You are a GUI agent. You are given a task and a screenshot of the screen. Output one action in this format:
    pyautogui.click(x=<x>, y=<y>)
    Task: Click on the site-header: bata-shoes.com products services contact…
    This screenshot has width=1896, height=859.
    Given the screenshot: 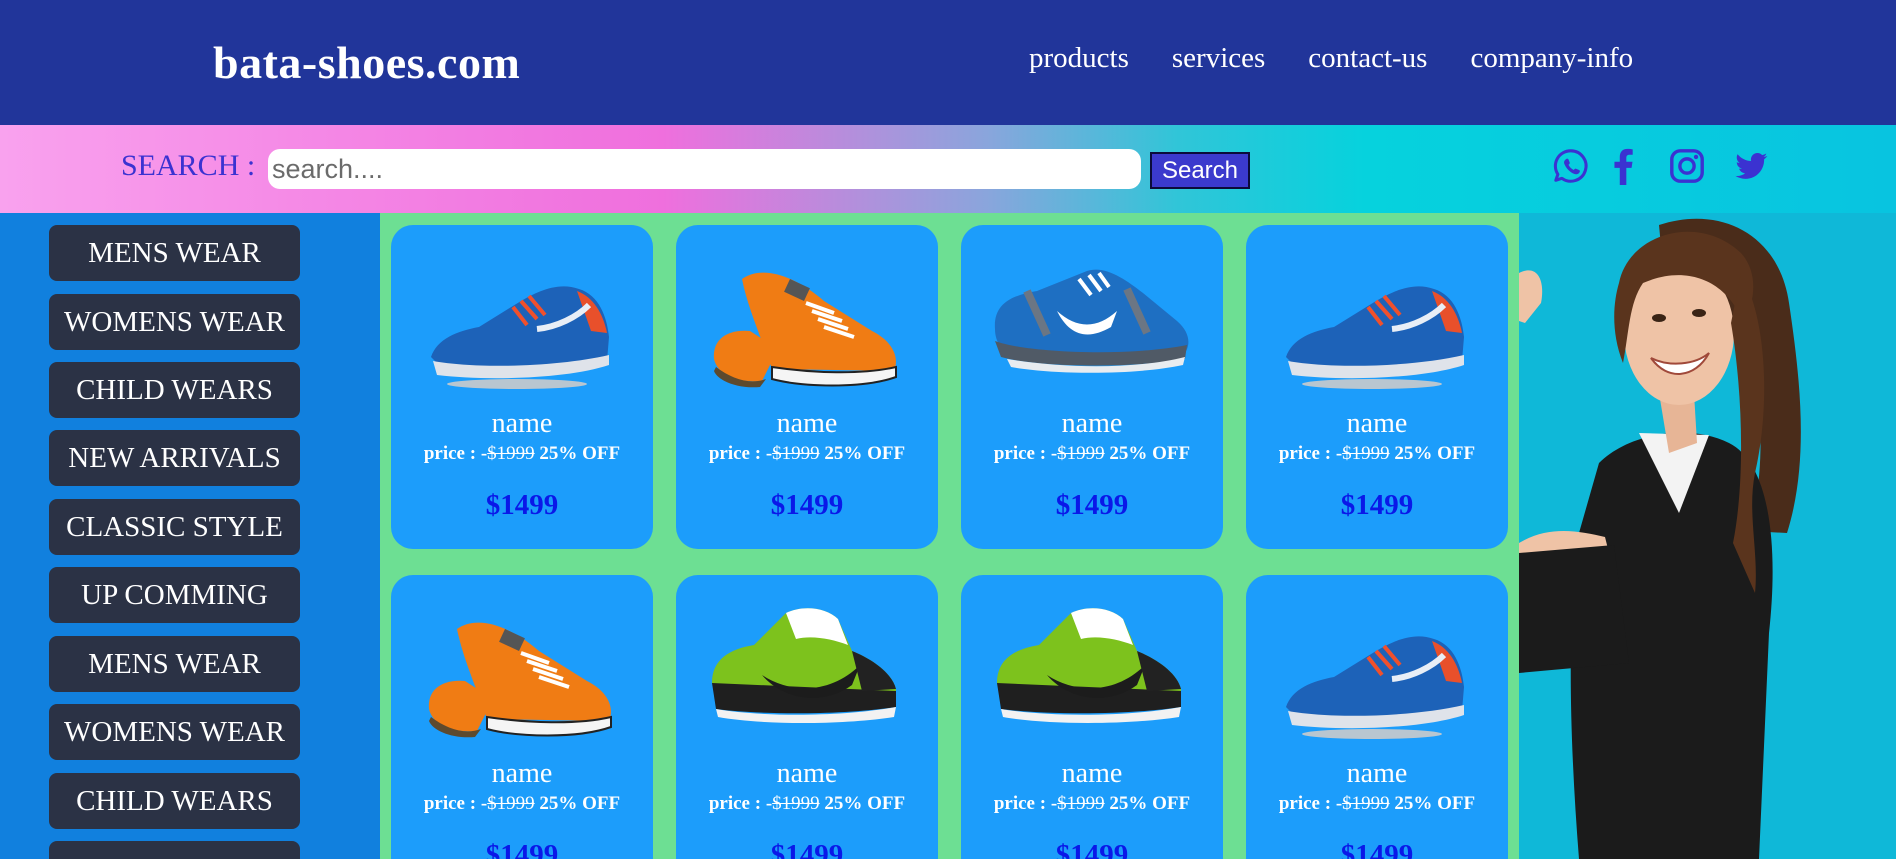 What is the action you would take?
    pyautogui.click(x=948, y=62)
    